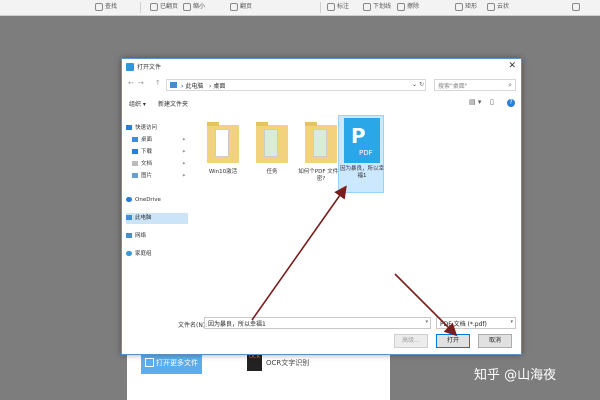  I want to click on arrow-to-open-button, so click(426, 305).